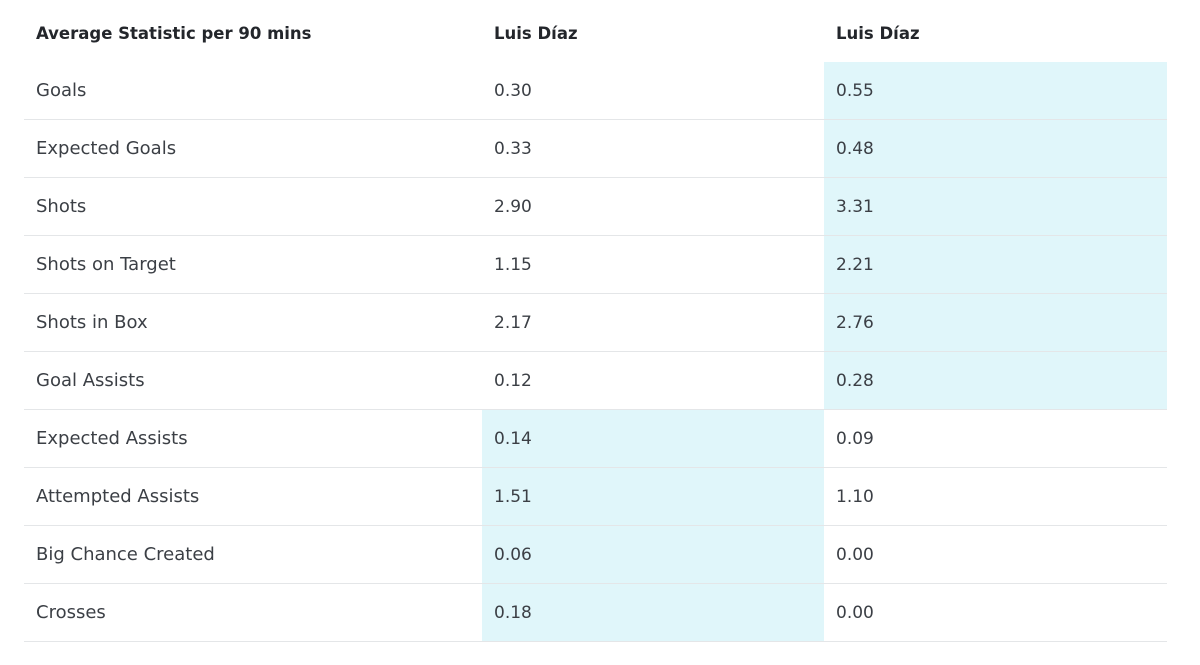 The height and width of the screenshot is (665, 1200). I want to click on player-2-value: 0.09, so click(855, 438).